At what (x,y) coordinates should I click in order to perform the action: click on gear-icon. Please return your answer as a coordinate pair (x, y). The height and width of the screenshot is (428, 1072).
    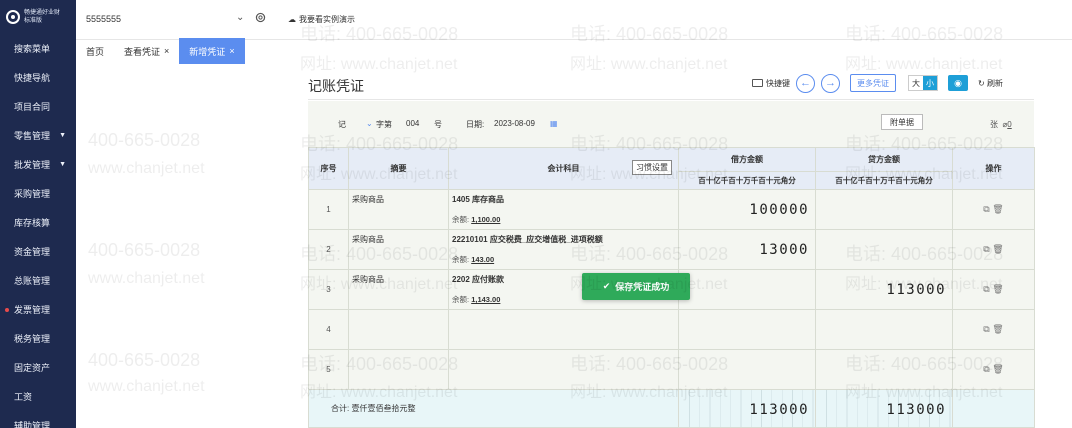
    Looking at the image, I should click on (260, 17).